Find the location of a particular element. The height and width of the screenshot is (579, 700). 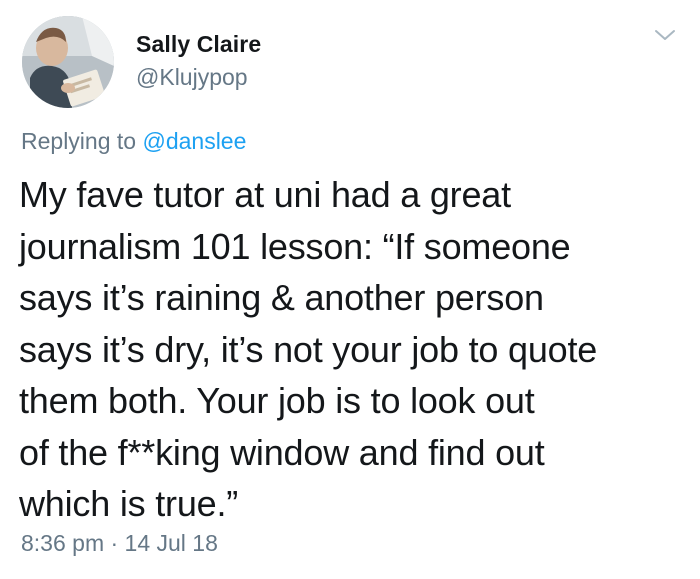

tweet-timestamp: 8:36 pm · 14 Jul 18 is located at coordinates (119, 543).